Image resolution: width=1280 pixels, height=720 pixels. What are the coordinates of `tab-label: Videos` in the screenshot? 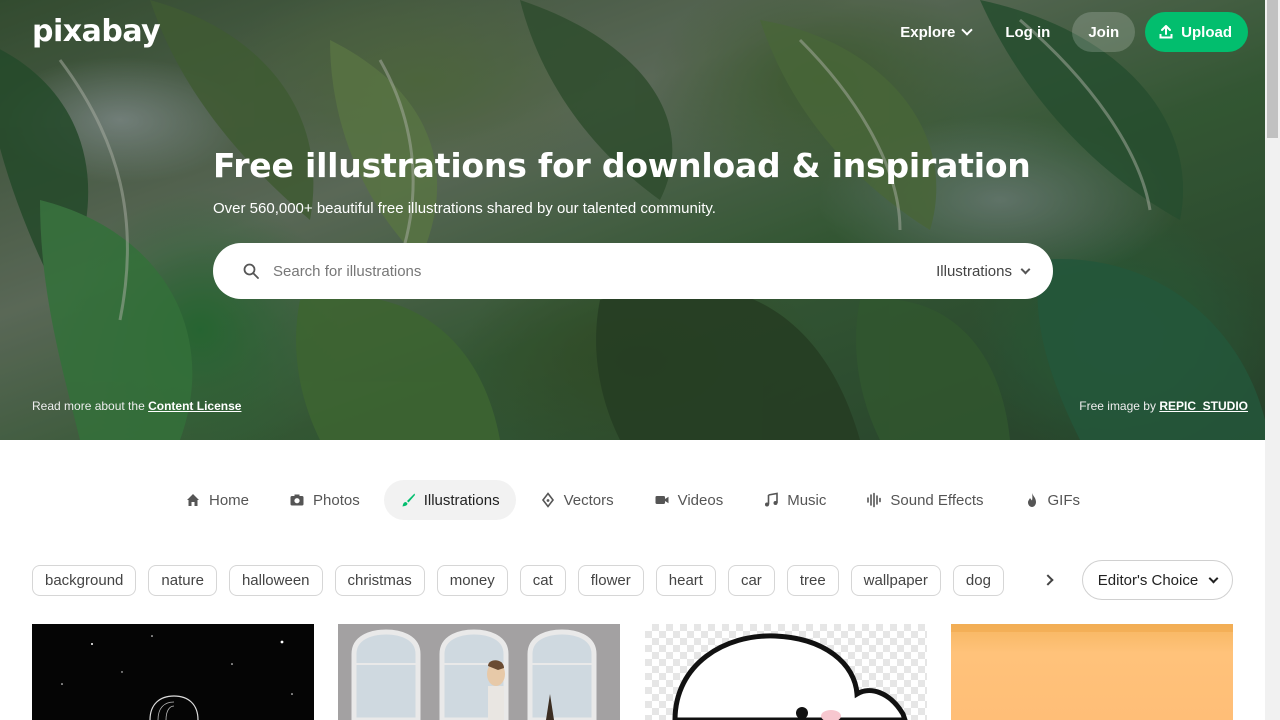 It's located at (700, 500).